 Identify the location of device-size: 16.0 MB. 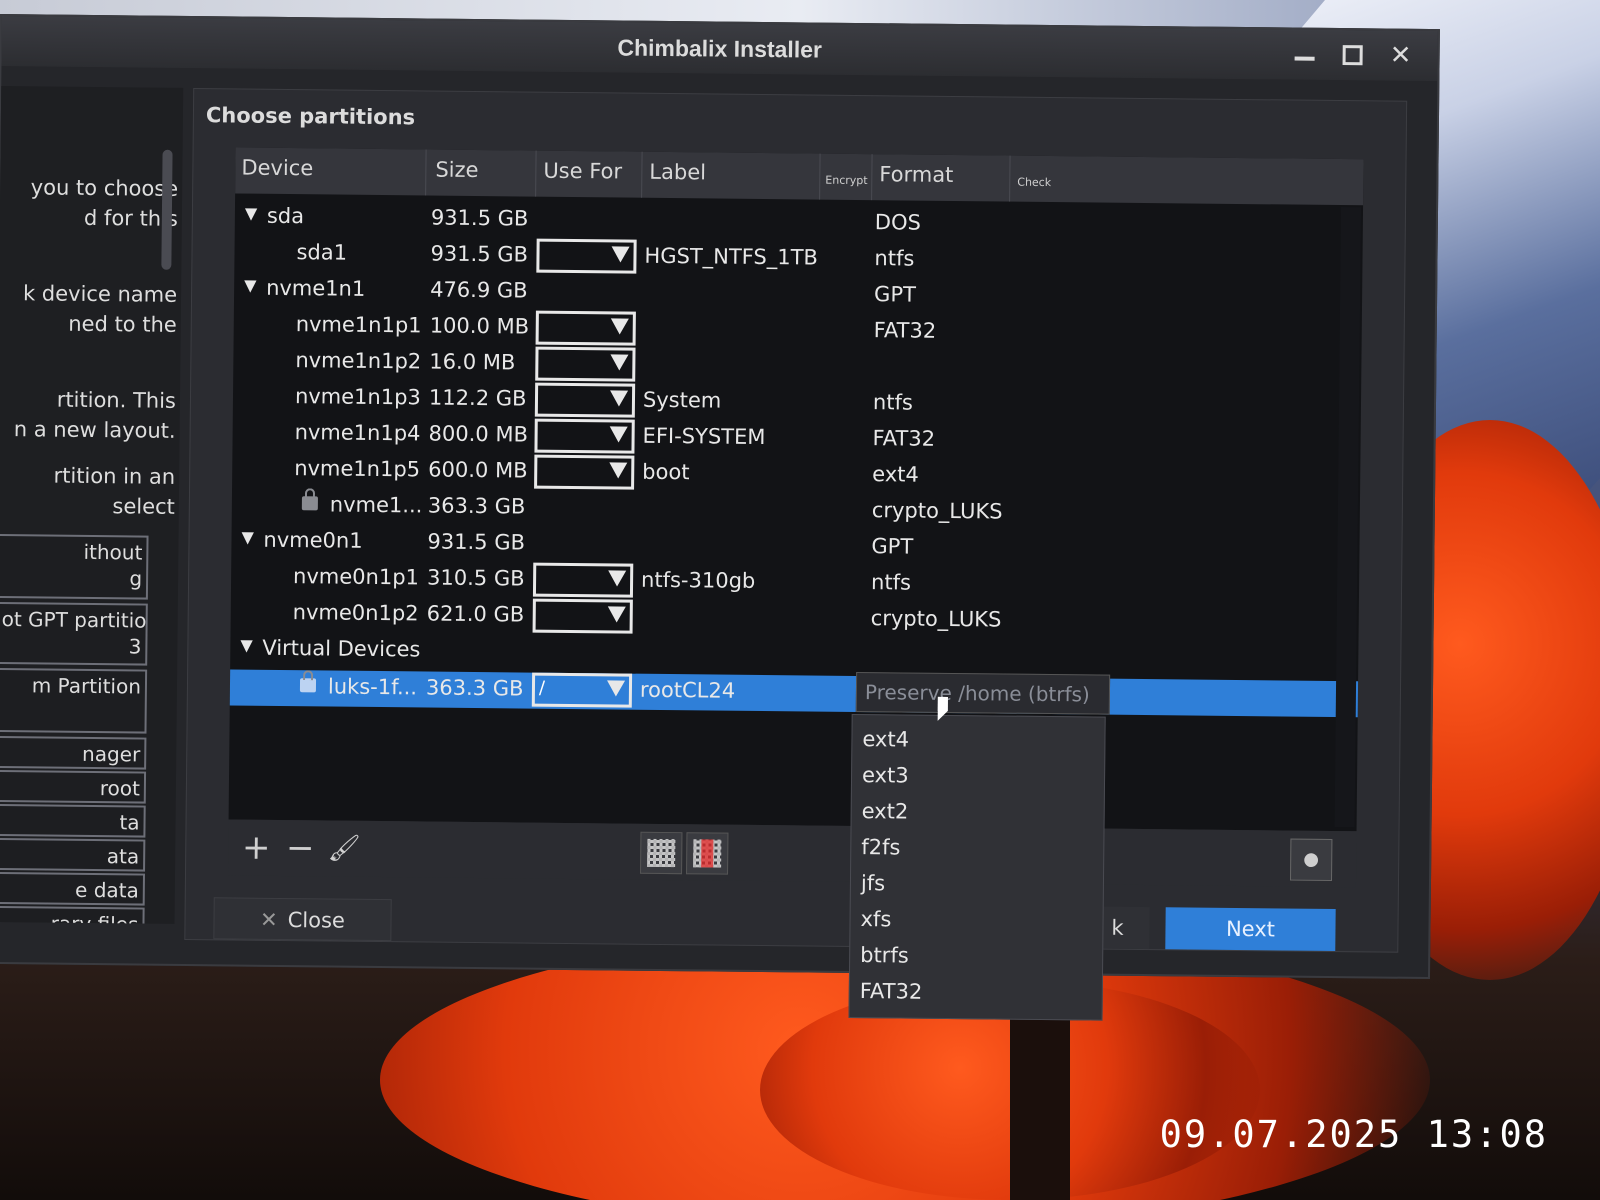
(472, 362).